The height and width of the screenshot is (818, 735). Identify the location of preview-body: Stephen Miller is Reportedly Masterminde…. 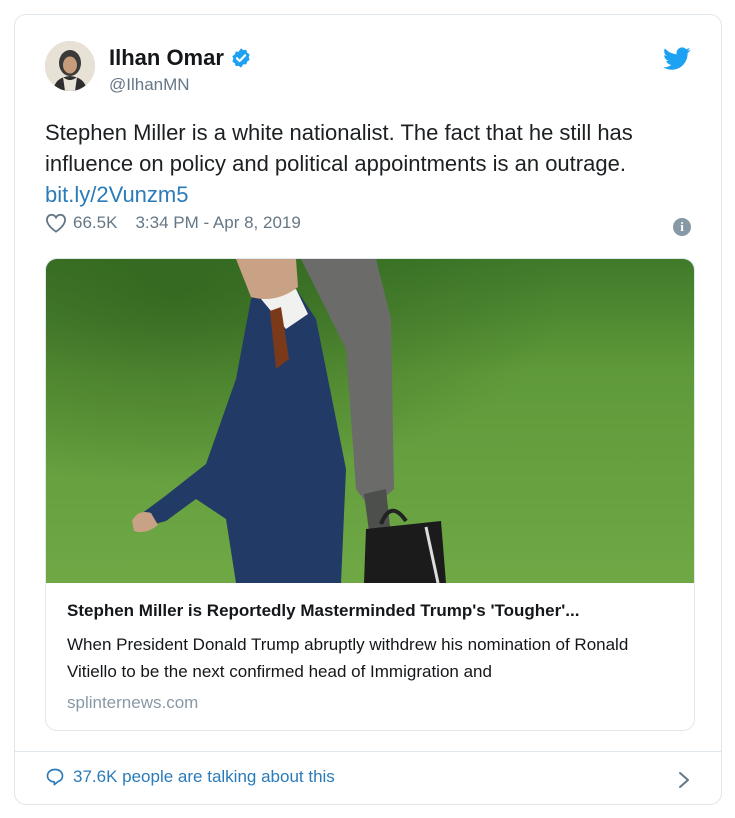
(372, 657).